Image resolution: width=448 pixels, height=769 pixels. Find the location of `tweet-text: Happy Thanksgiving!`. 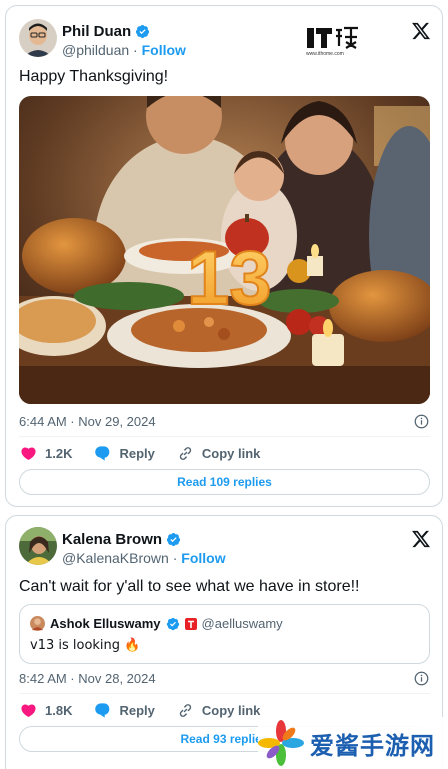

tweet-text: Happy Thanksgiving! is located at coordinates (94, 76).